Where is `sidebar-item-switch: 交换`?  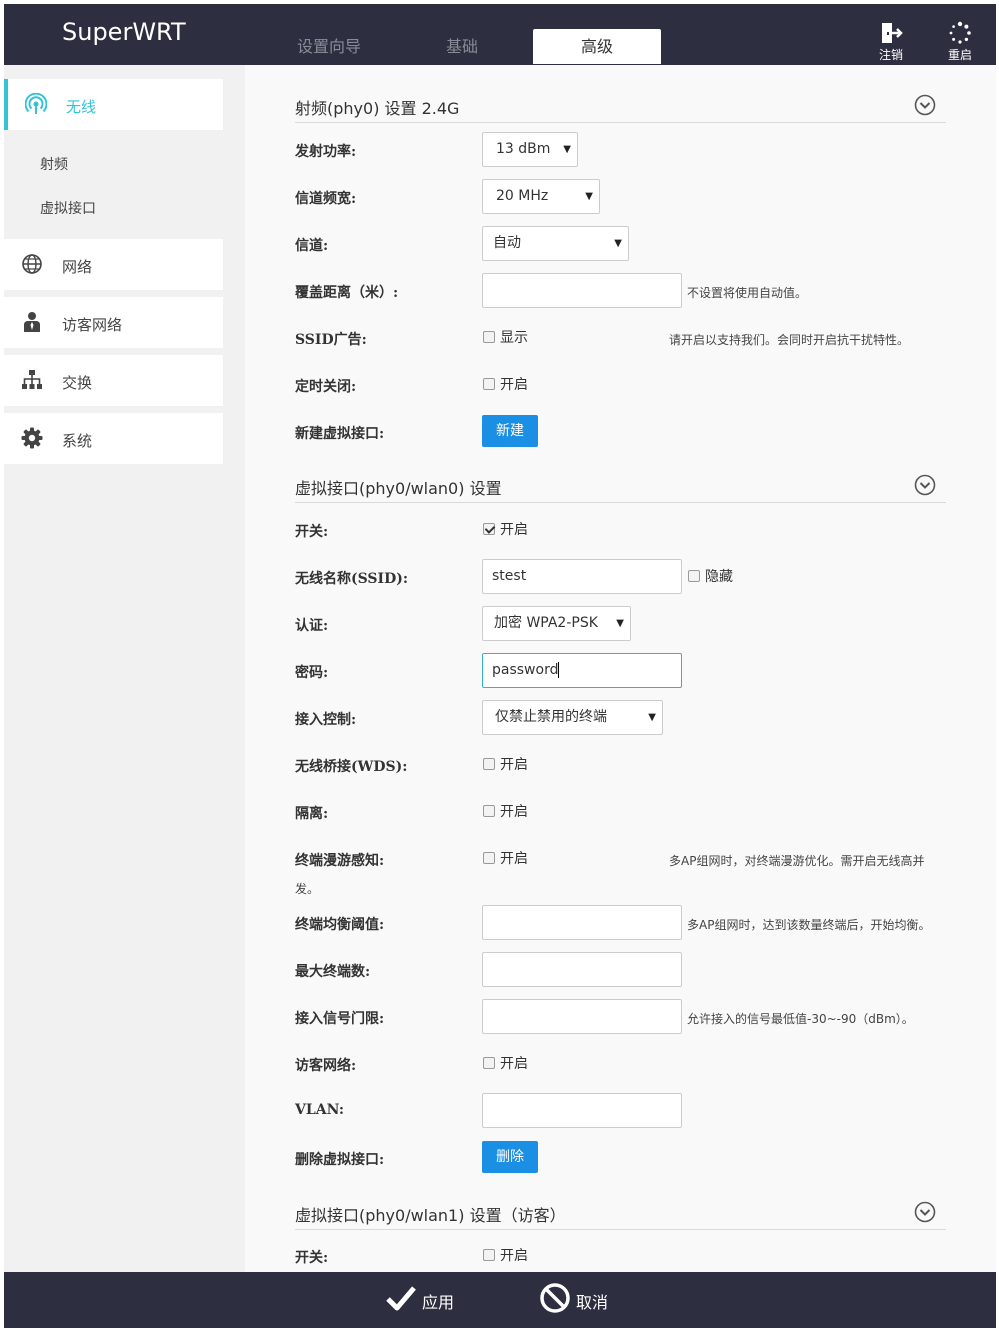 sidebar-item-switch: 交换 is located at coordinates (113, 380).